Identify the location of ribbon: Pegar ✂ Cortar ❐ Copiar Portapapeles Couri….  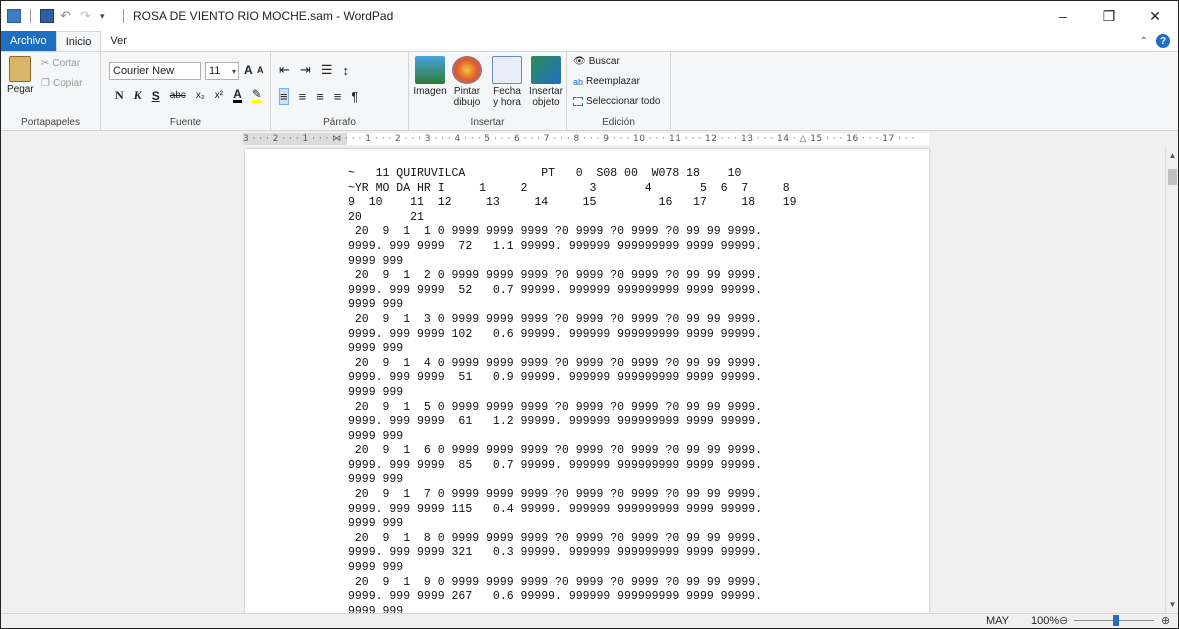
(589, 91).